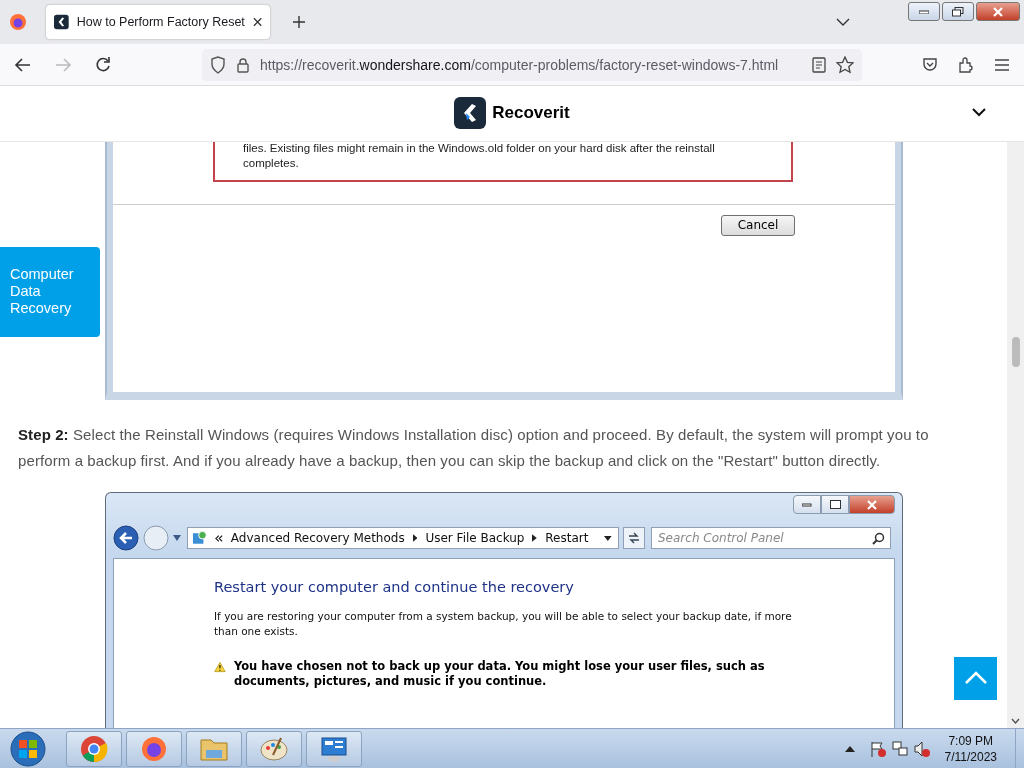  What do you see at coordinates (758, 225) in the screenshot?
I see `cancel-button: Cancel` at bounding box center [758, 225].